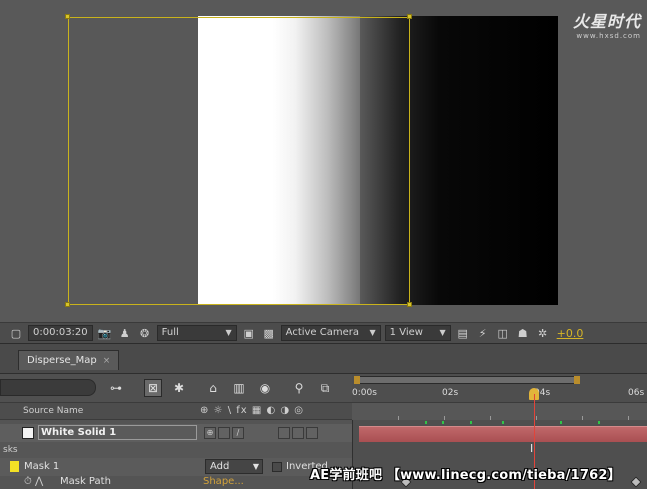  Describe the element at coordinates (239, 388) in the screenshot. I see `frame-blending-icon: ▥` at that location.